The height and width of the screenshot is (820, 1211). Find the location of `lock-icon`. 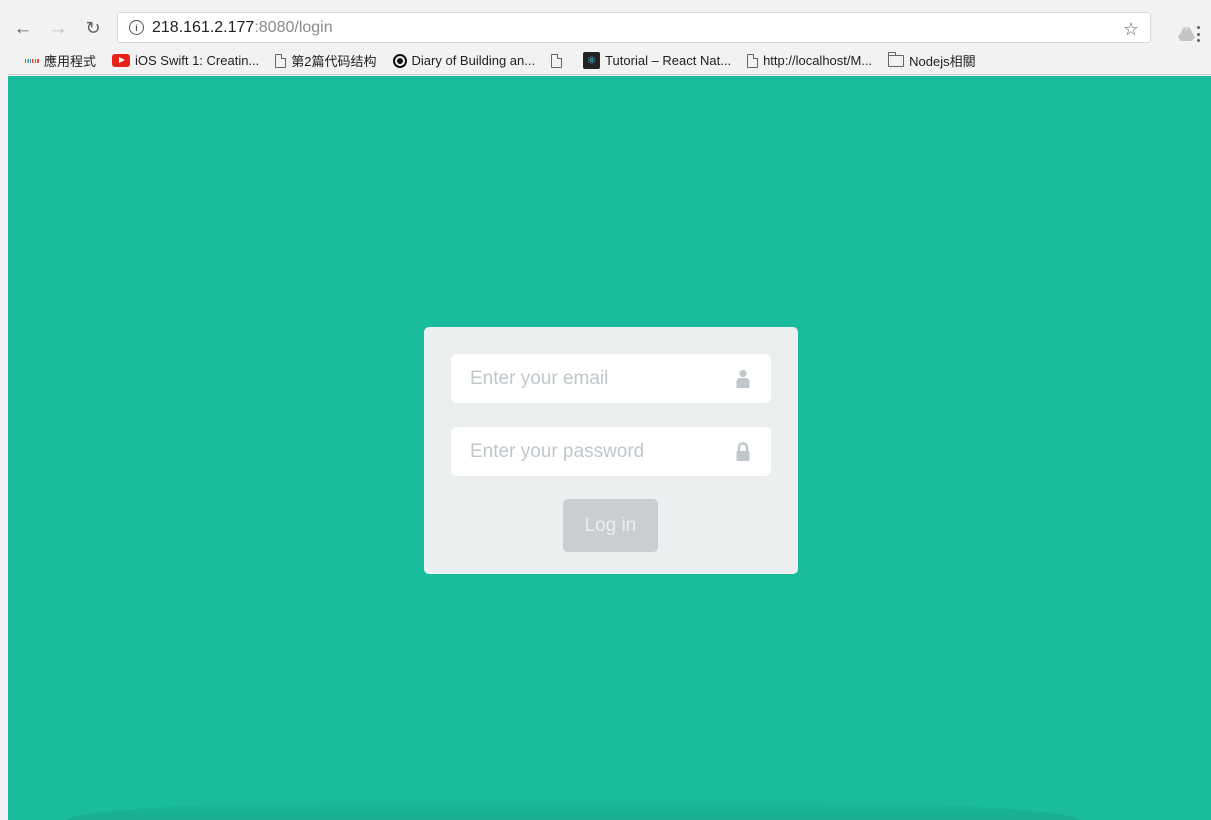

lock-icon is located at coordinates (743, 451).